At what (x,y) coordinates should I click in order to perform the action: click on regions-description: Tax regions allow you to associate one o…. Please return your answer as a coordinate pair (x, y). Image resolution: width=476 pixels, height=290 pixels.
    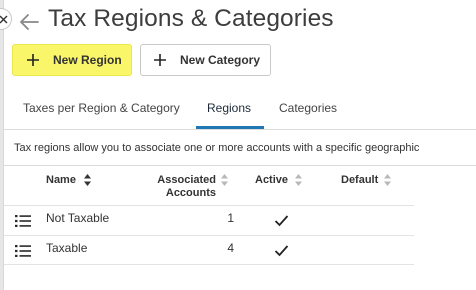
    Looking at the image, I should click on (217, 148).